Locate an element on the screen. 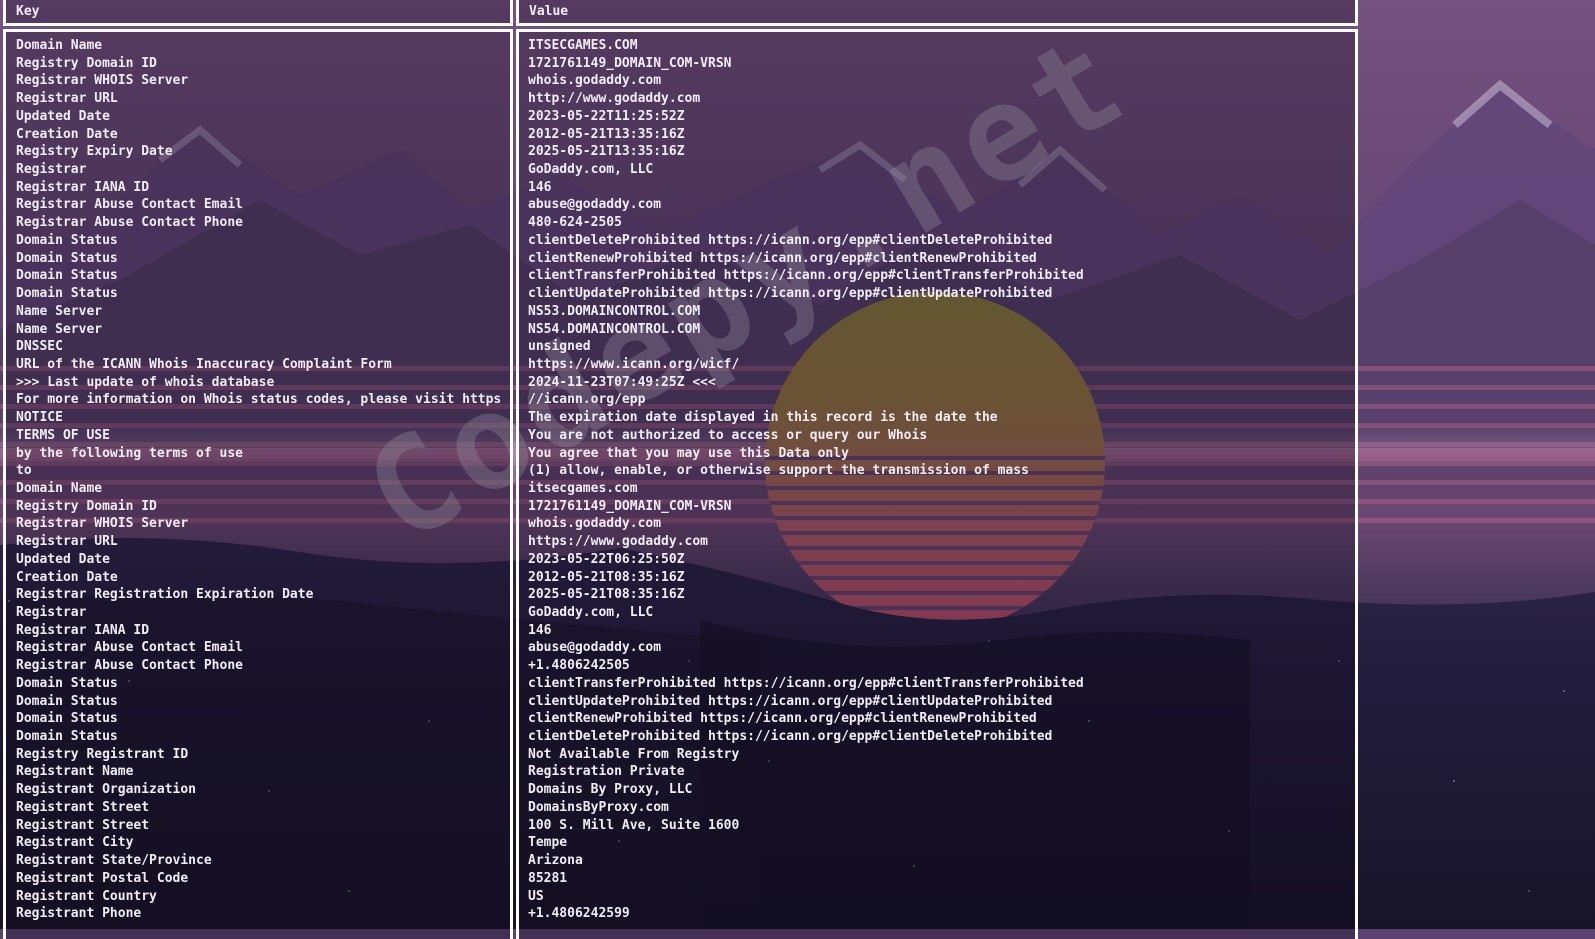 This screenshot has height=939, width=1595. key-header-label: Key is located at coordinates (28, 11).